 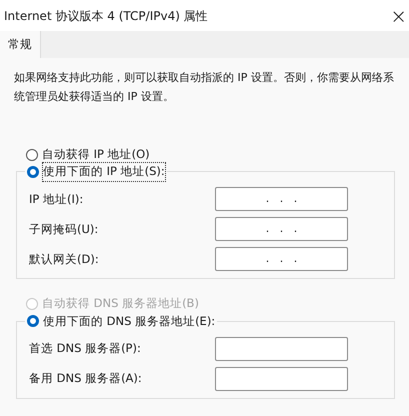 What do you see at coordinates (63, 229) in the screenshot?
I see `field-label: 子网掩码(U):` at bounding box center [63, 229].